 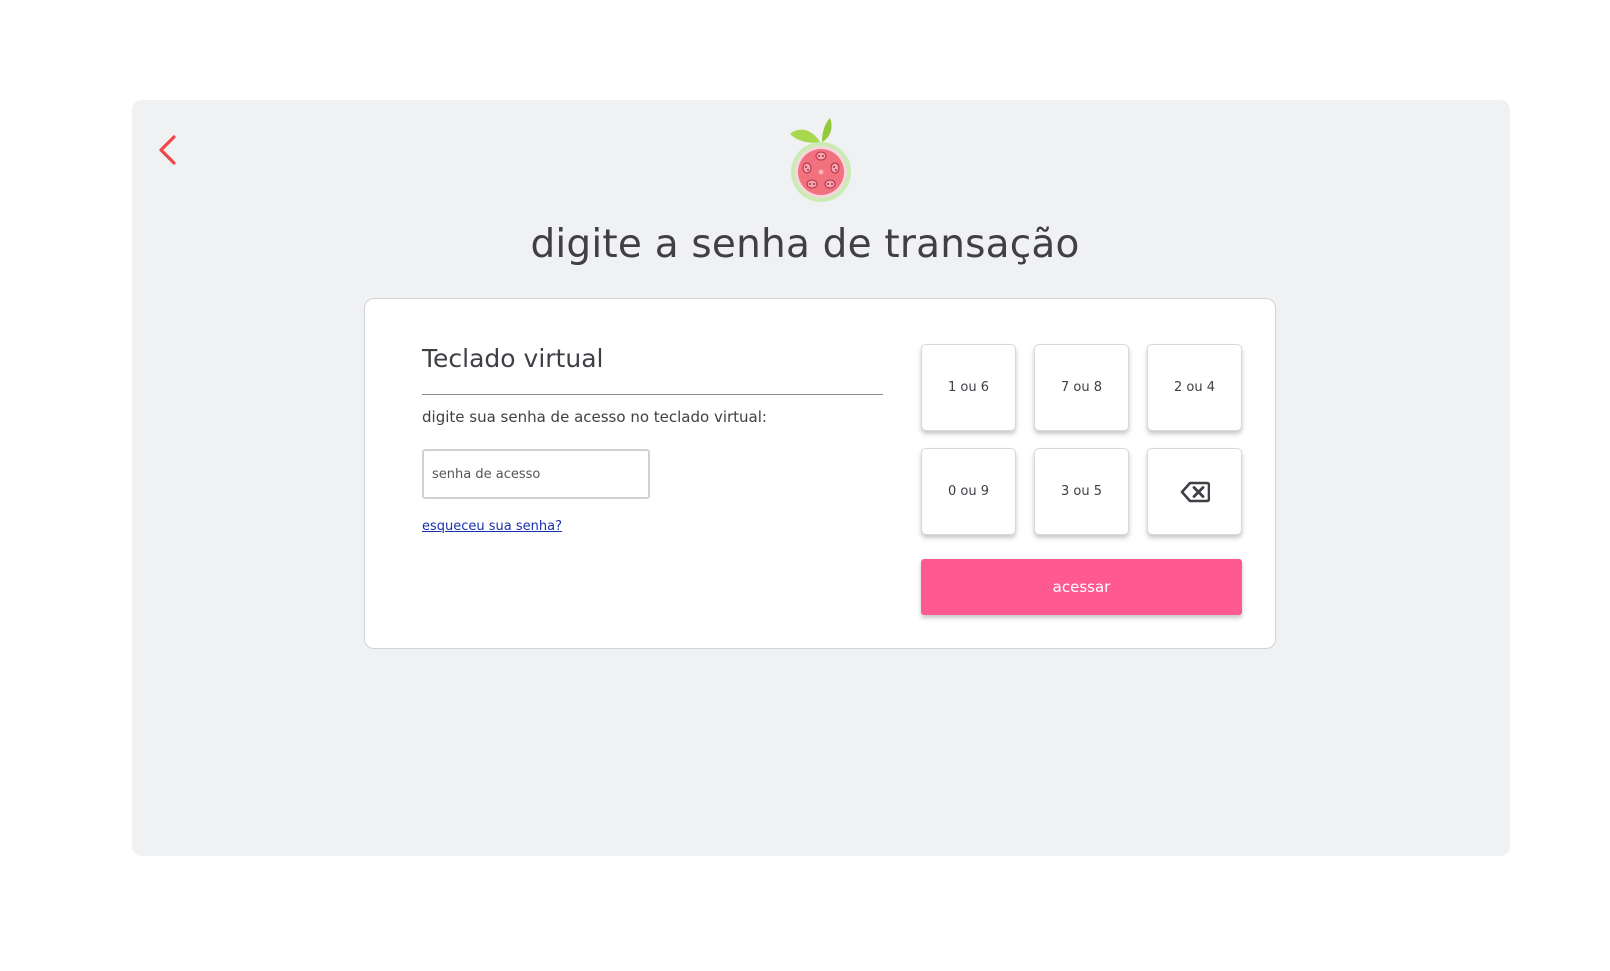 I want to click on guava-fruit-logo, so click(x=821, y=163).